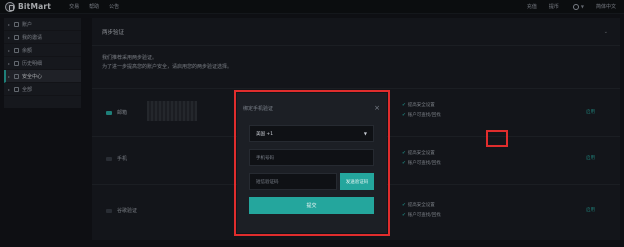 The width and height of the screenshot is (624, 247). Describe the element at coordinates (312, 108) in the screenshot. I see `modal-header: 绑定手机验证 ×` at that location.